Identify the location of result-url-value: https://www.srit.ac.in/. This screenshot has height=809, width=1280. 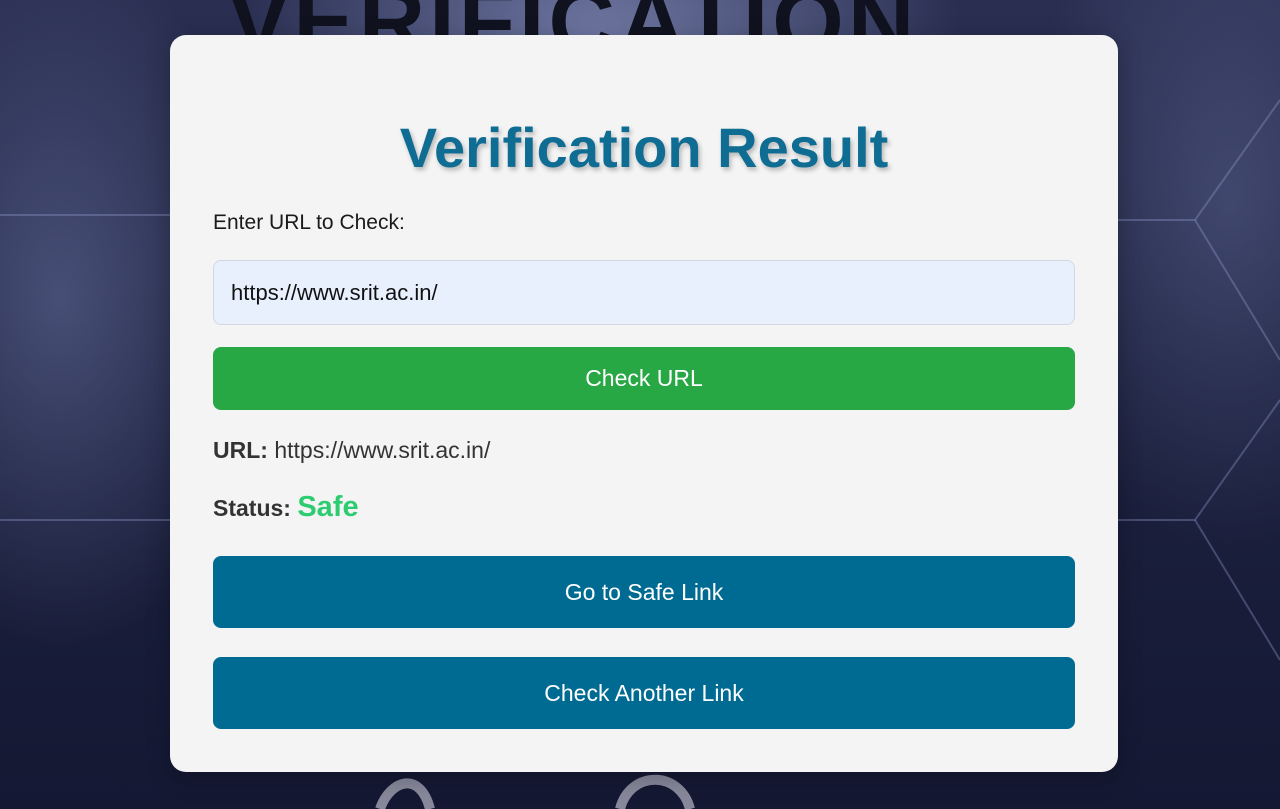
(382, 450).